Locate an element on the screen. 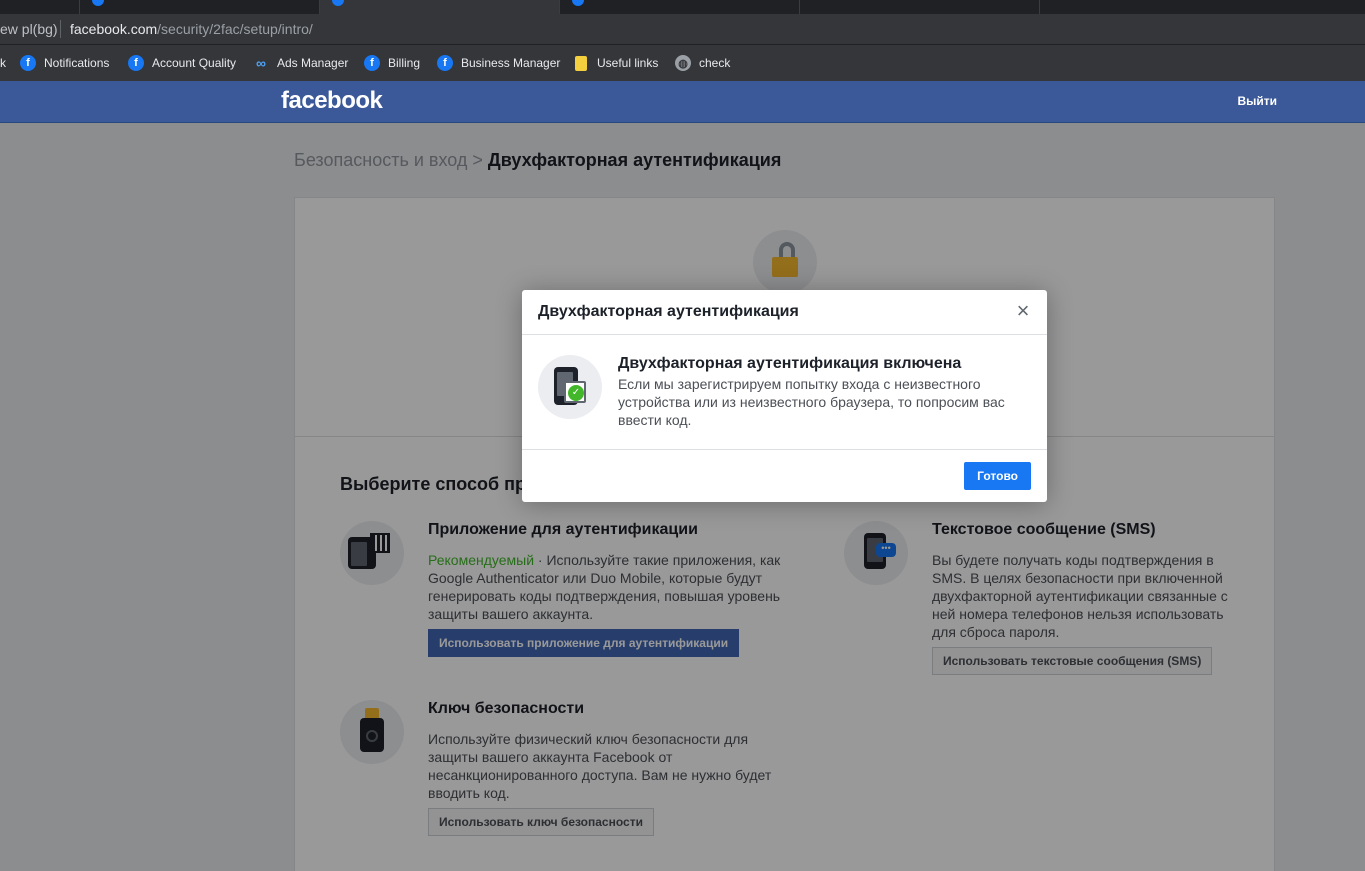 The width and height of the screenshot is (1365, 871). bookmark-account-quality: f Account Quality is located at coordinates (182, 63).